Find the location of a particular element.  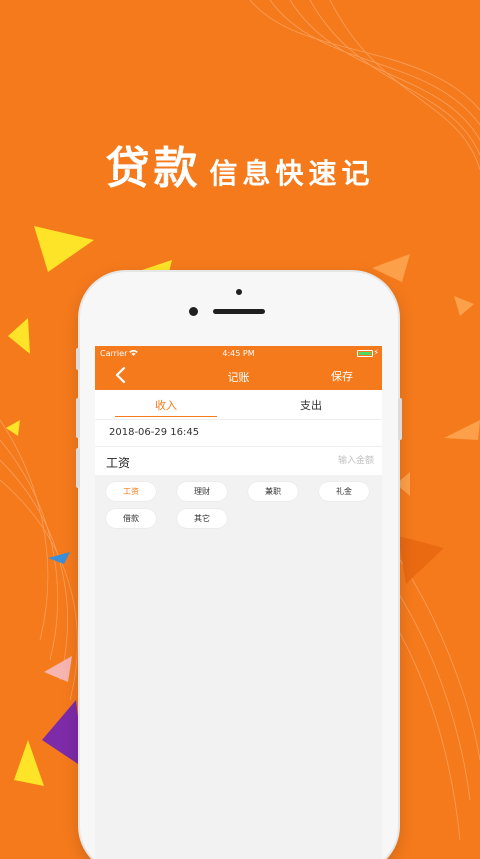

phone-power-button is located at coordinates (400, 419).